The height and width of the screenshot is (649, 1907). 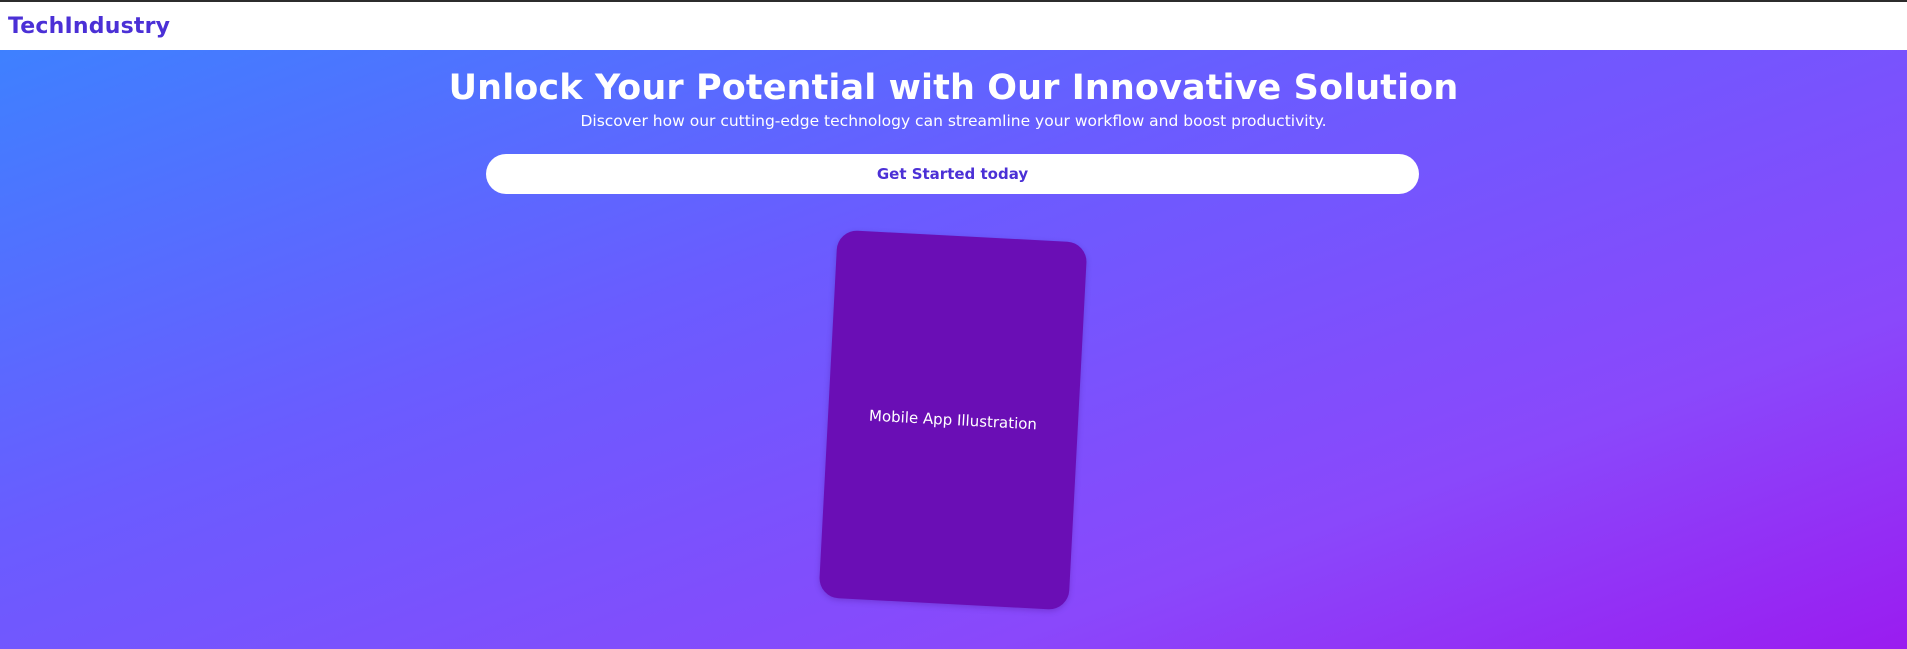 What do you see at coordinates (953, 26) in the screenshot?
I see `navbar: TechIndustry` at bounding box center [953, 26].